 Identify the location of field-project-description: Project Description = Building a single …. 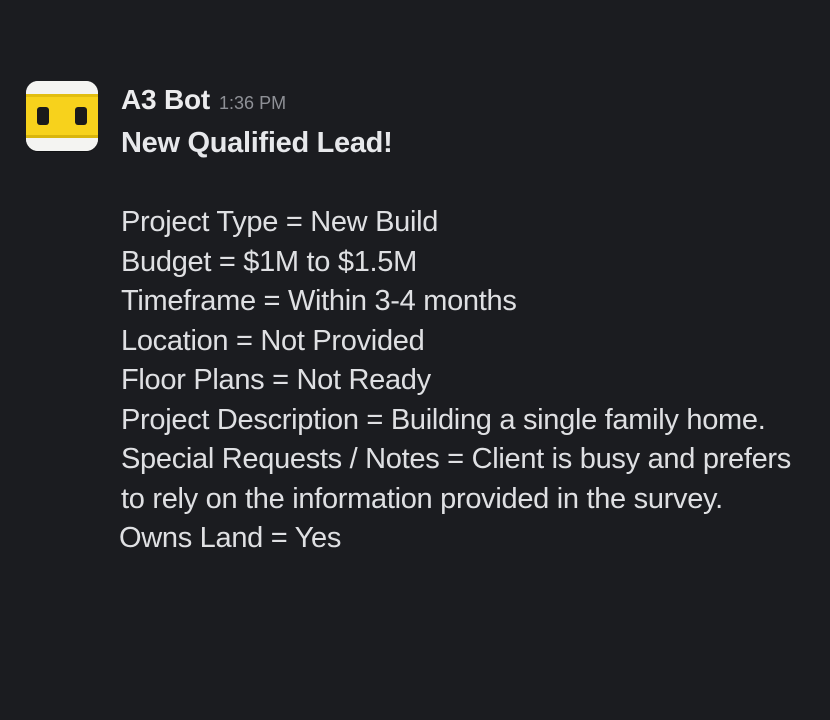
(443, 419).